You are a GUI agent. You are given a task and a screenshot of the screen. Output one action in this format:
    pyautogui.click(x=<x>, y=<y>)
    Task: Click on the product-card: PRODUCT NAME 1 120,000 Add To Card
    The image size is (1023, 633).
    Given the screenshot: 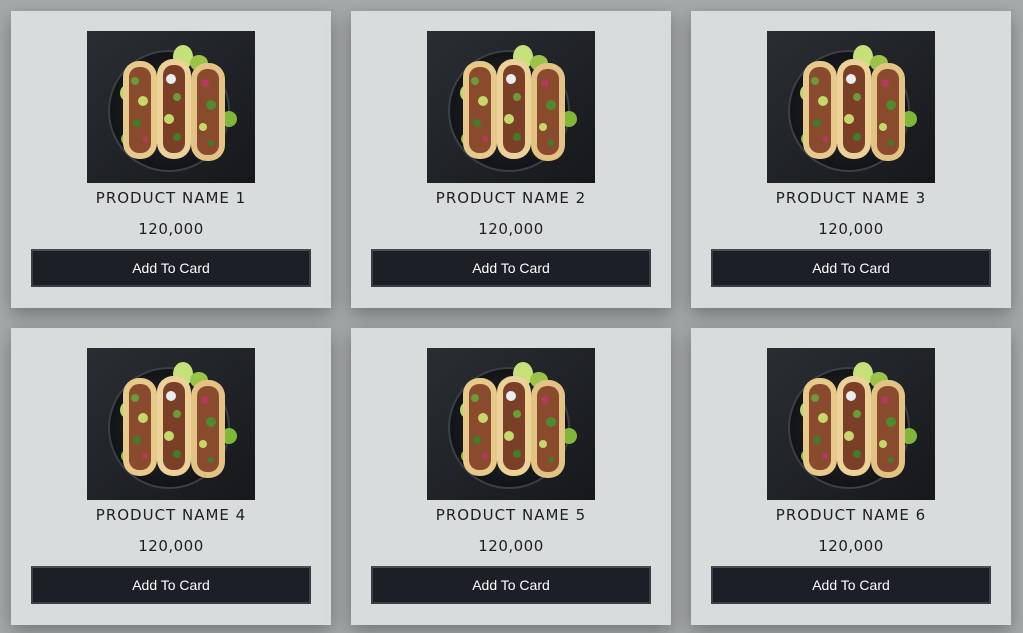 What is the action you would take?
    pyautogui.click(x=171, y=159)
    